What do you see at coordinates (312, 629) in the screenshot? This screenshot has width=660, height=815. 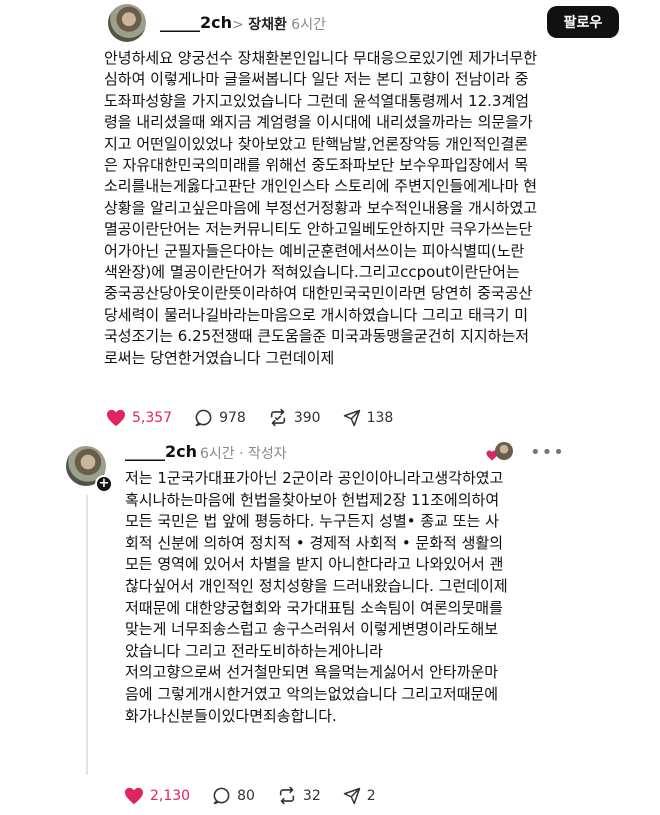 I see `reply-line: 맞는게 너무죄송스럽고 송구스러워서 이렇게변명이라도해보` at bounding box center [312, 629].